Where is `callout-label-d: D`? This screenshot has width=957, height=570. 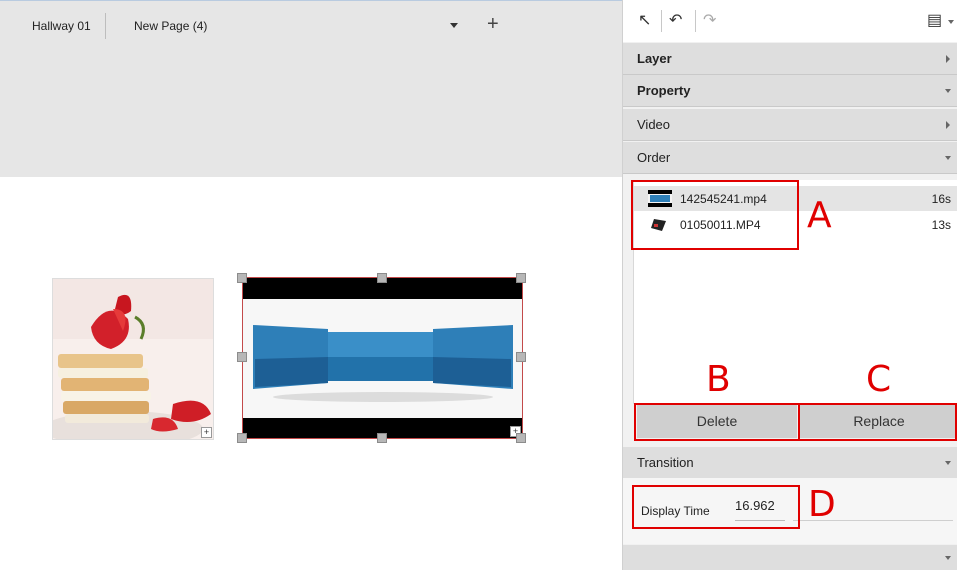
callout-label-d: D is located at coordinates (822, 504).